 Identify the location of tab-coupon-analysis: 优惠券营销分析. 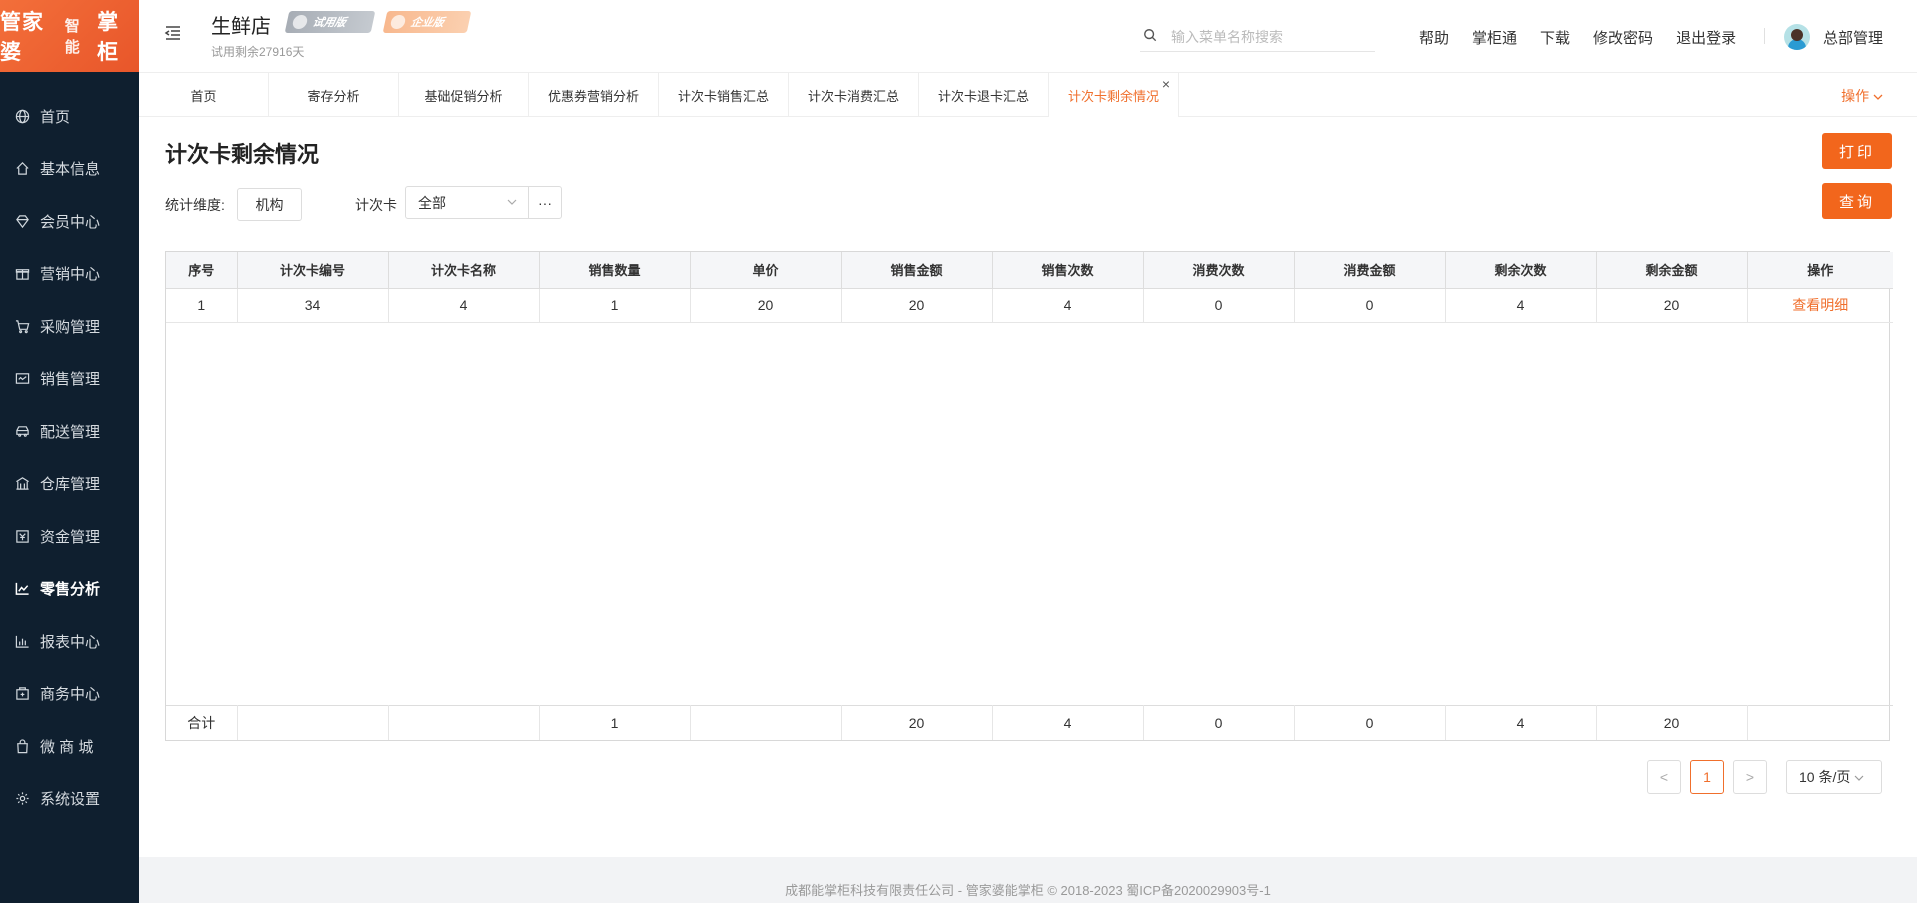
(594, 95).